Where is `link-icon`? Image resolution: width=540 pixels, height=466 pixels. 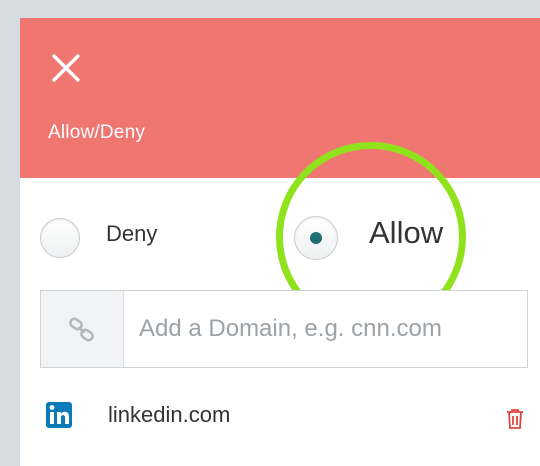
link-icon is located at coordinates (81, 329).